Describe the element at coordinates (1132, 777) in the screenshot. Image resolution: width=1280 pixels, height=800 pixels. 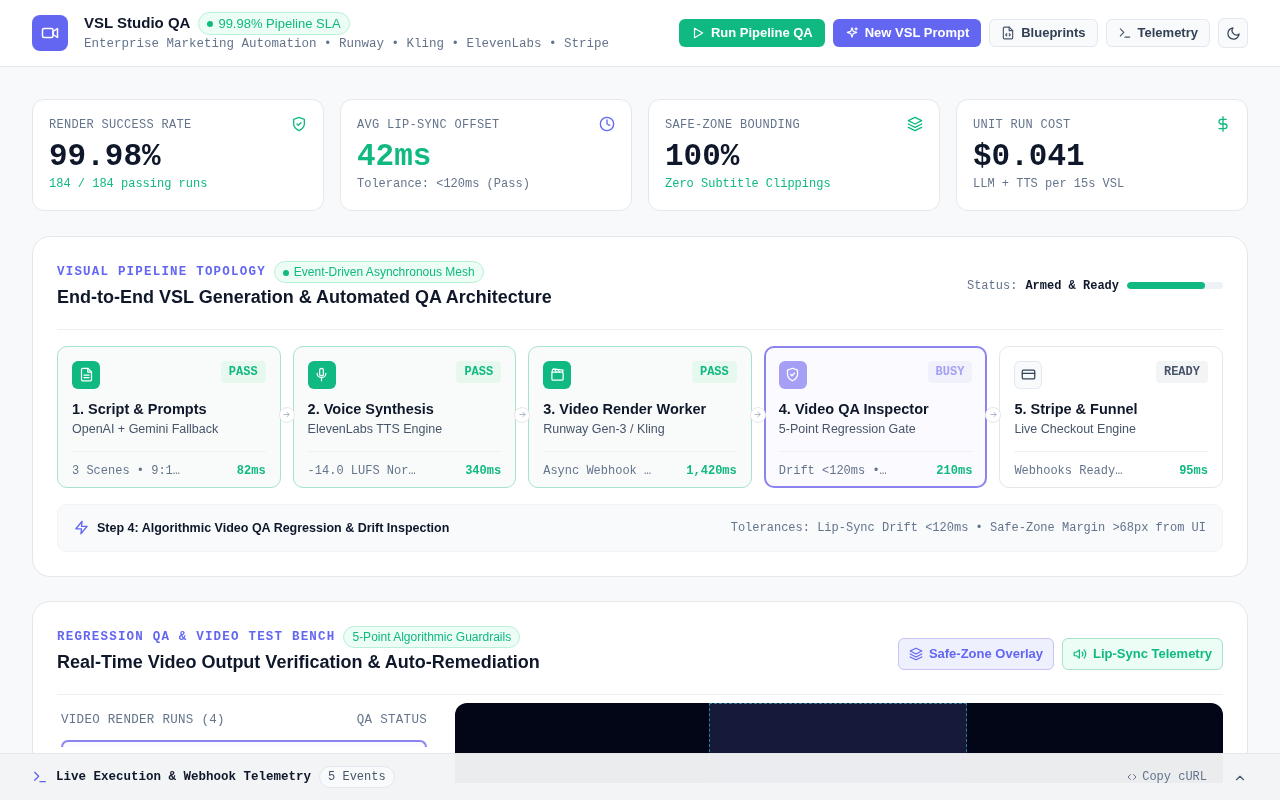
I see `code-icon` at that location.